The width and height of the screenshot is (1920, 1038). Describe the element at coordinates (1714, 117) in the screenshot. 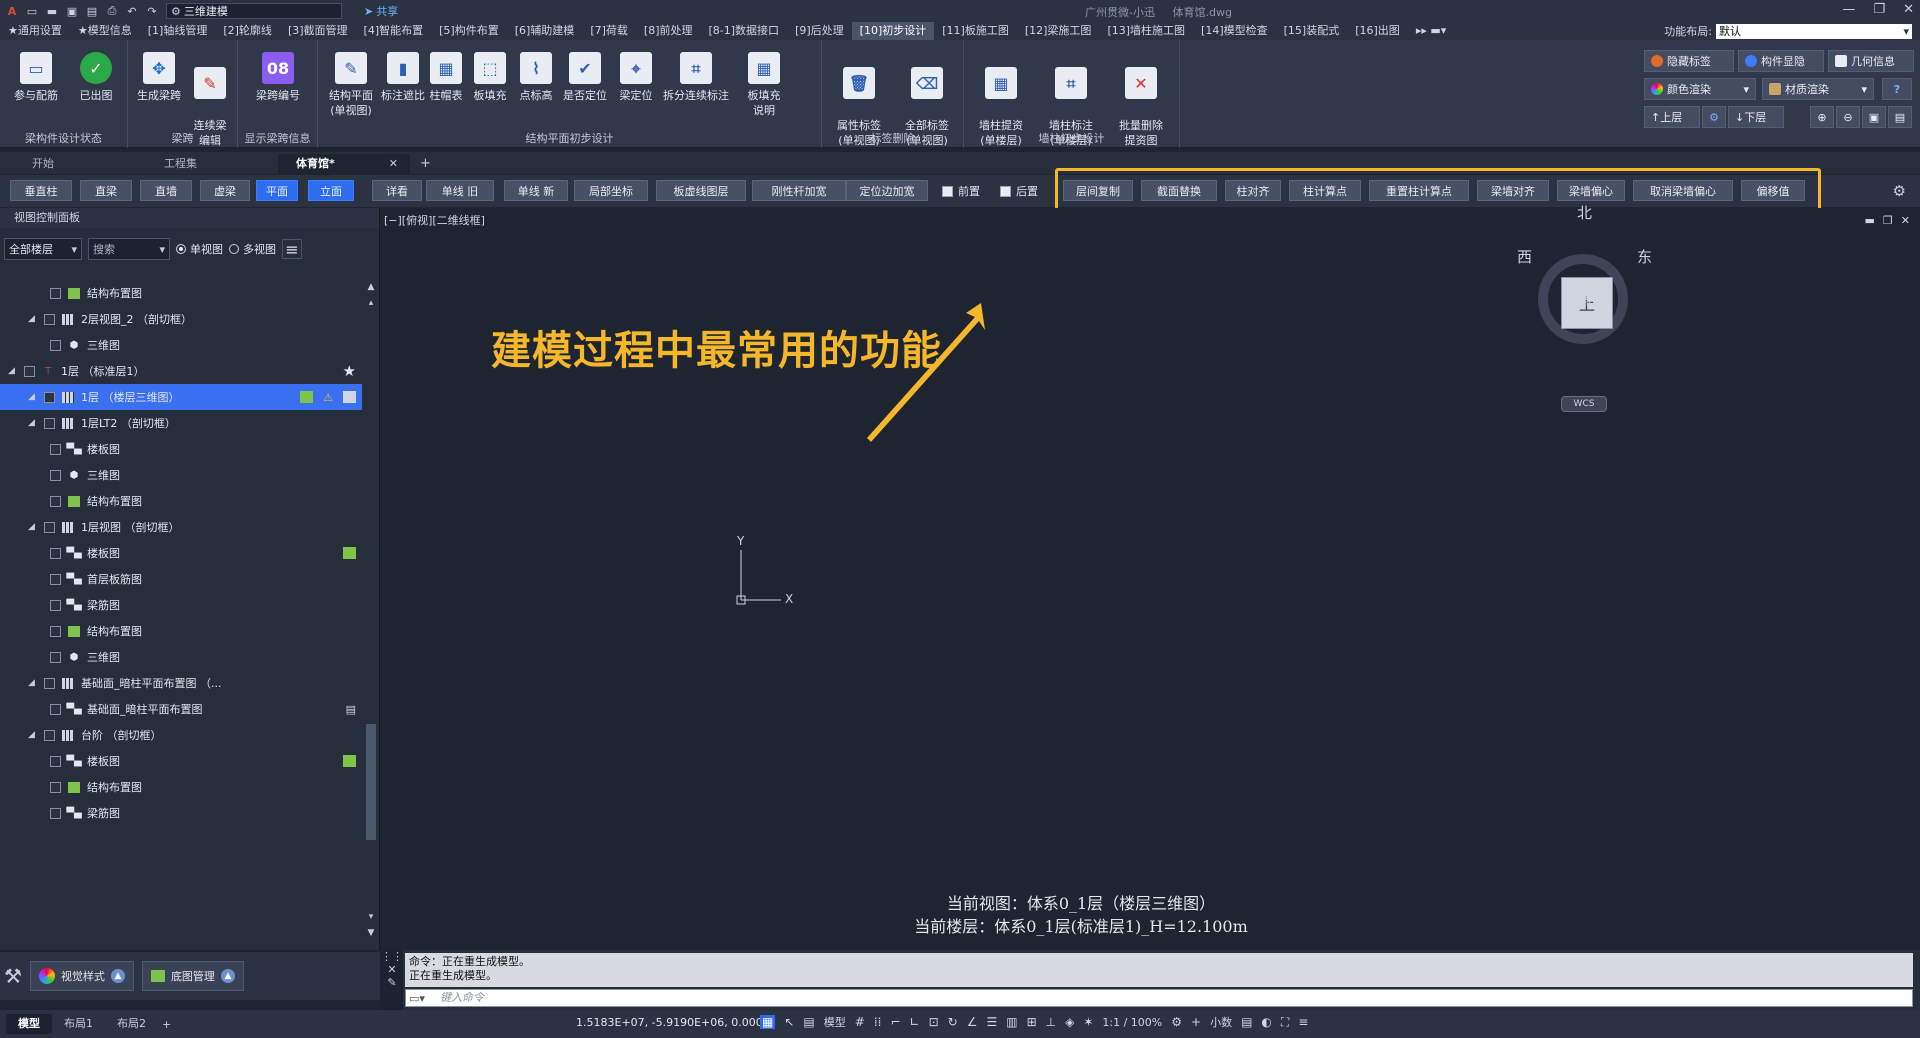

I see `floor-settings-icon: ⚙` at that location.